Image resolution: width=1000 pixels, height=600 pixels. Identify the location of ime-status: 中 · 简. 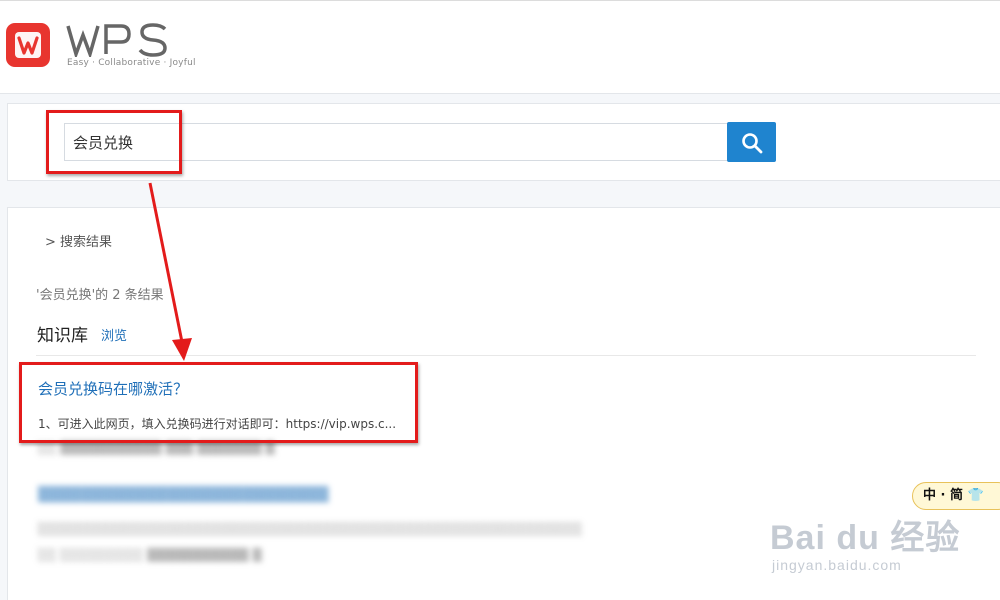
(943, 495).